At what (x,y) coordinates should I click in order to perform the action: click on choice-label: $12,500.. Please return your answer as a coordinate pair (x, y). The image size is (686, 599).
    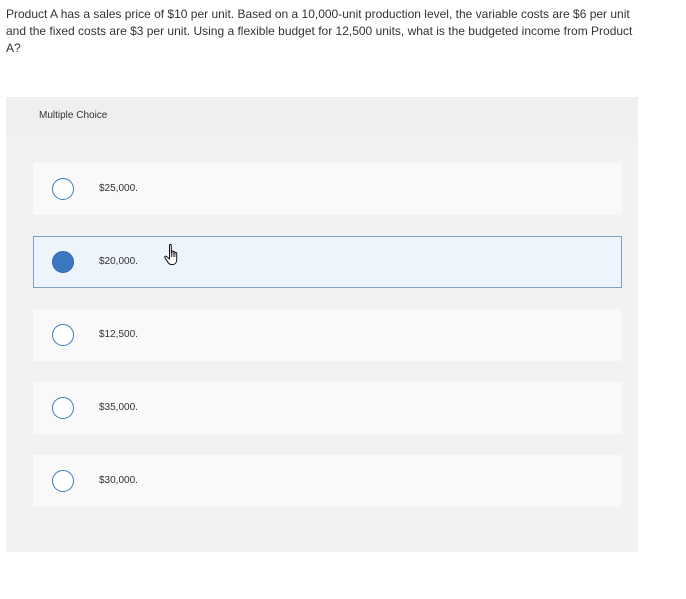
    Looking at the image, I should click on (118, 334).